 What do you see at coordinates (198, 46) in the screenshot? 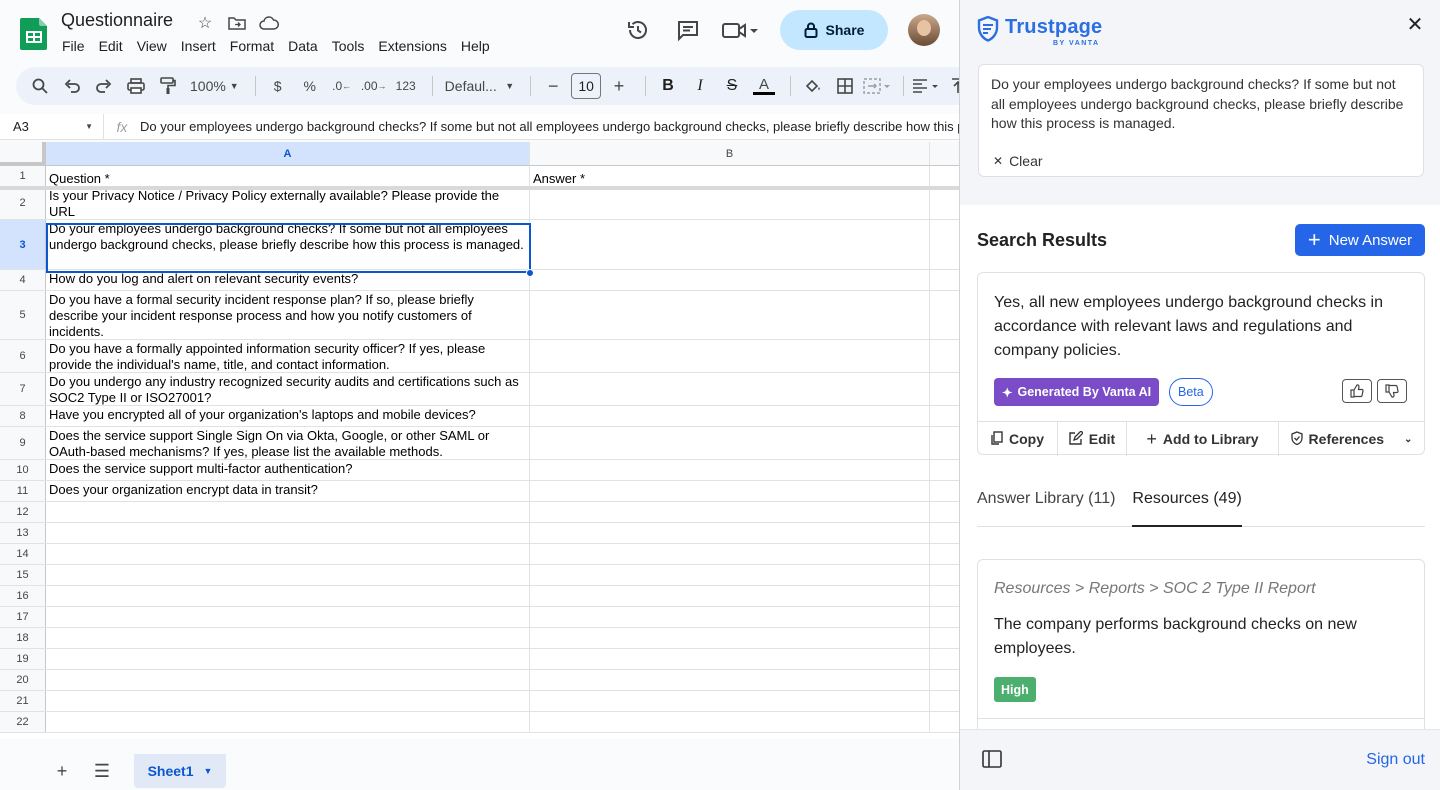
I see `menu-insert: Insert` at bounding box center [198, 46].